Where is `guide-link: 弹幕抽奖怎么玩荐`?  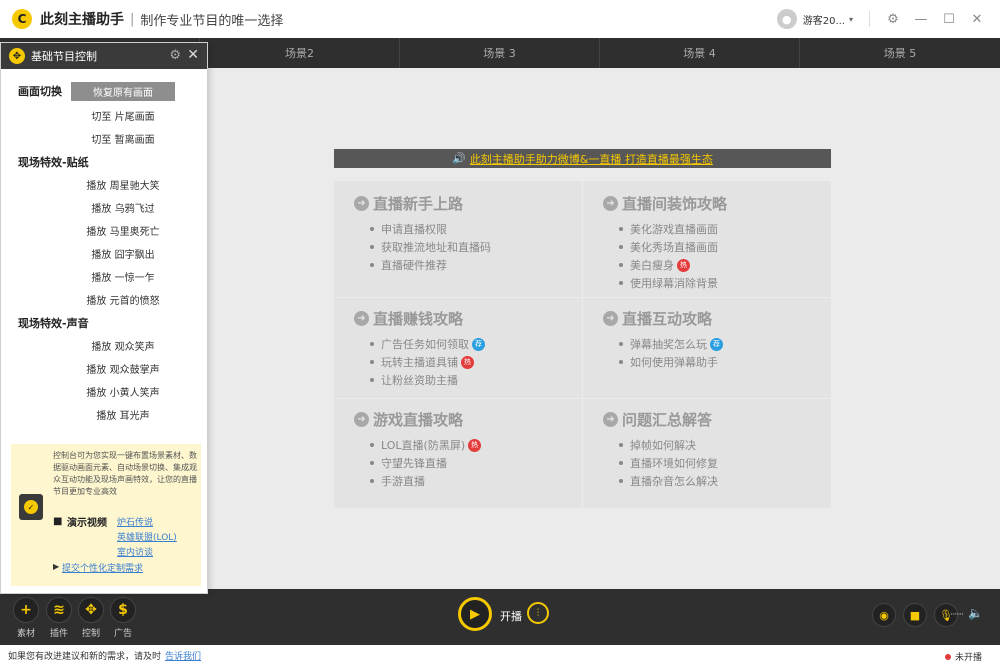
guide-link: 弹幕抽奖怎么玩荐 is located at coordinates (735, 344).